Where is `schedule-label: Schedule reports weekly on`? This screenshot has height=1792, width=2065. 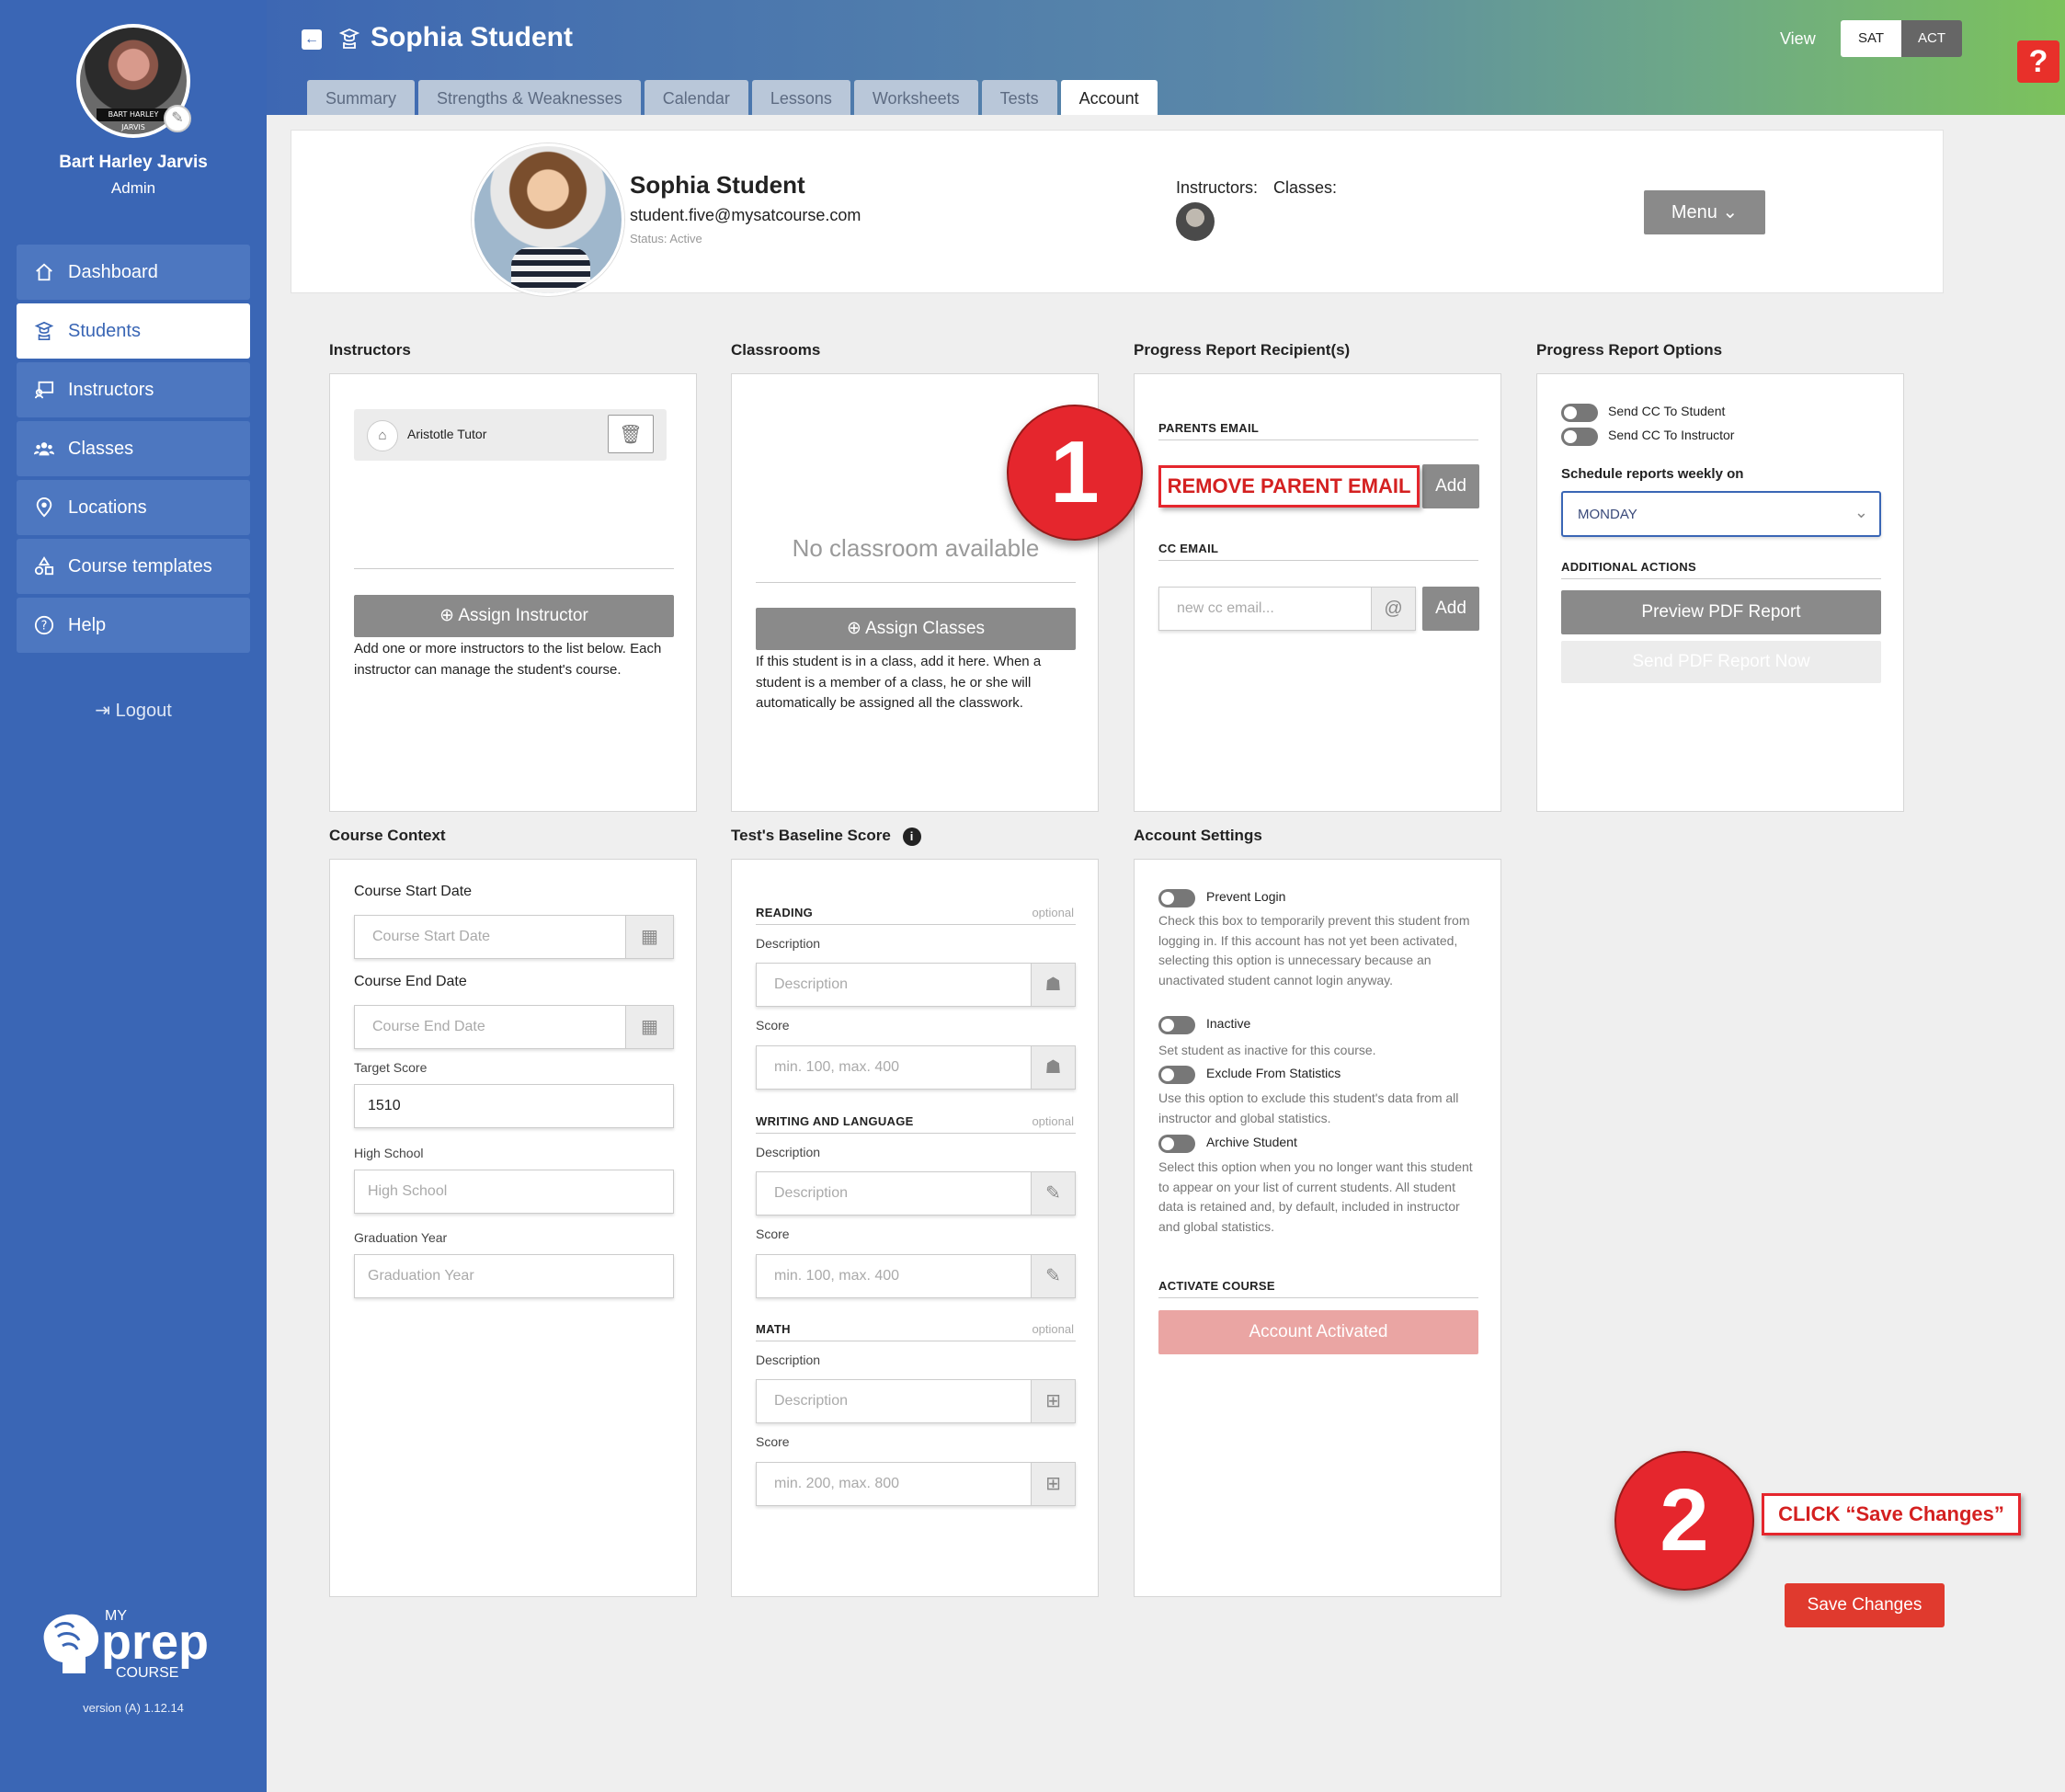 schedule-label: Schedule reports weekly on is located at coordinates (1652, 474).